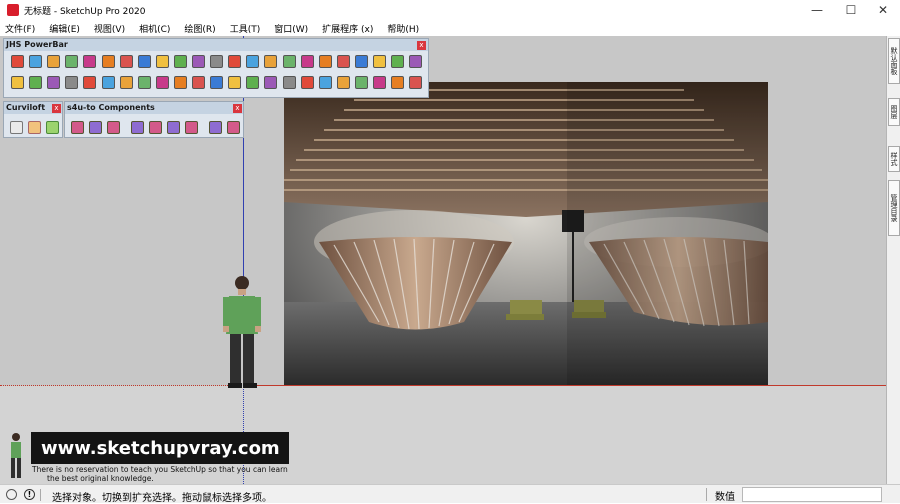  What do you see at coordinates (155, 127) in the screenshot?
I see `component-sort-icon` at bounding box center [155, 127].